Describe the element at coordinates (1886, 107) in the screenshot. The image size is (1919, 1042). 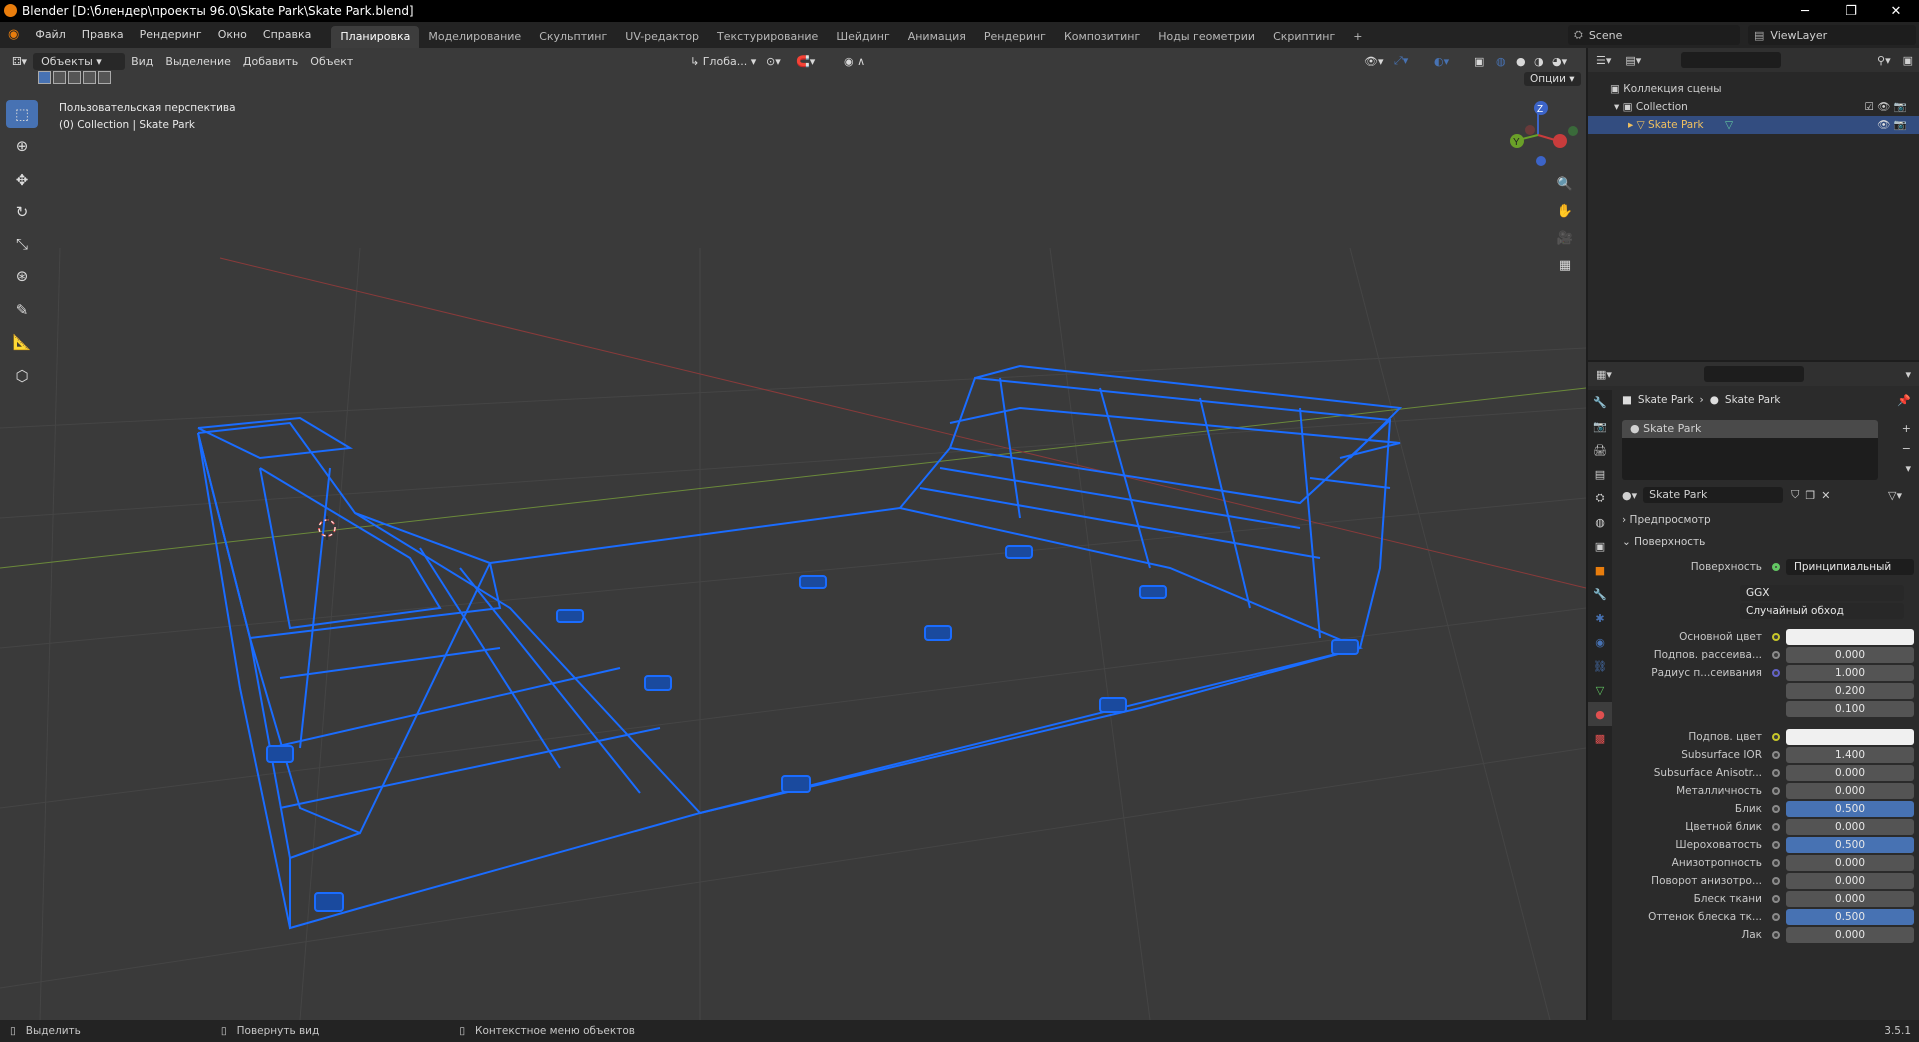
I see `collection-visibility-icon: ☑ 👁 📷` at that location.